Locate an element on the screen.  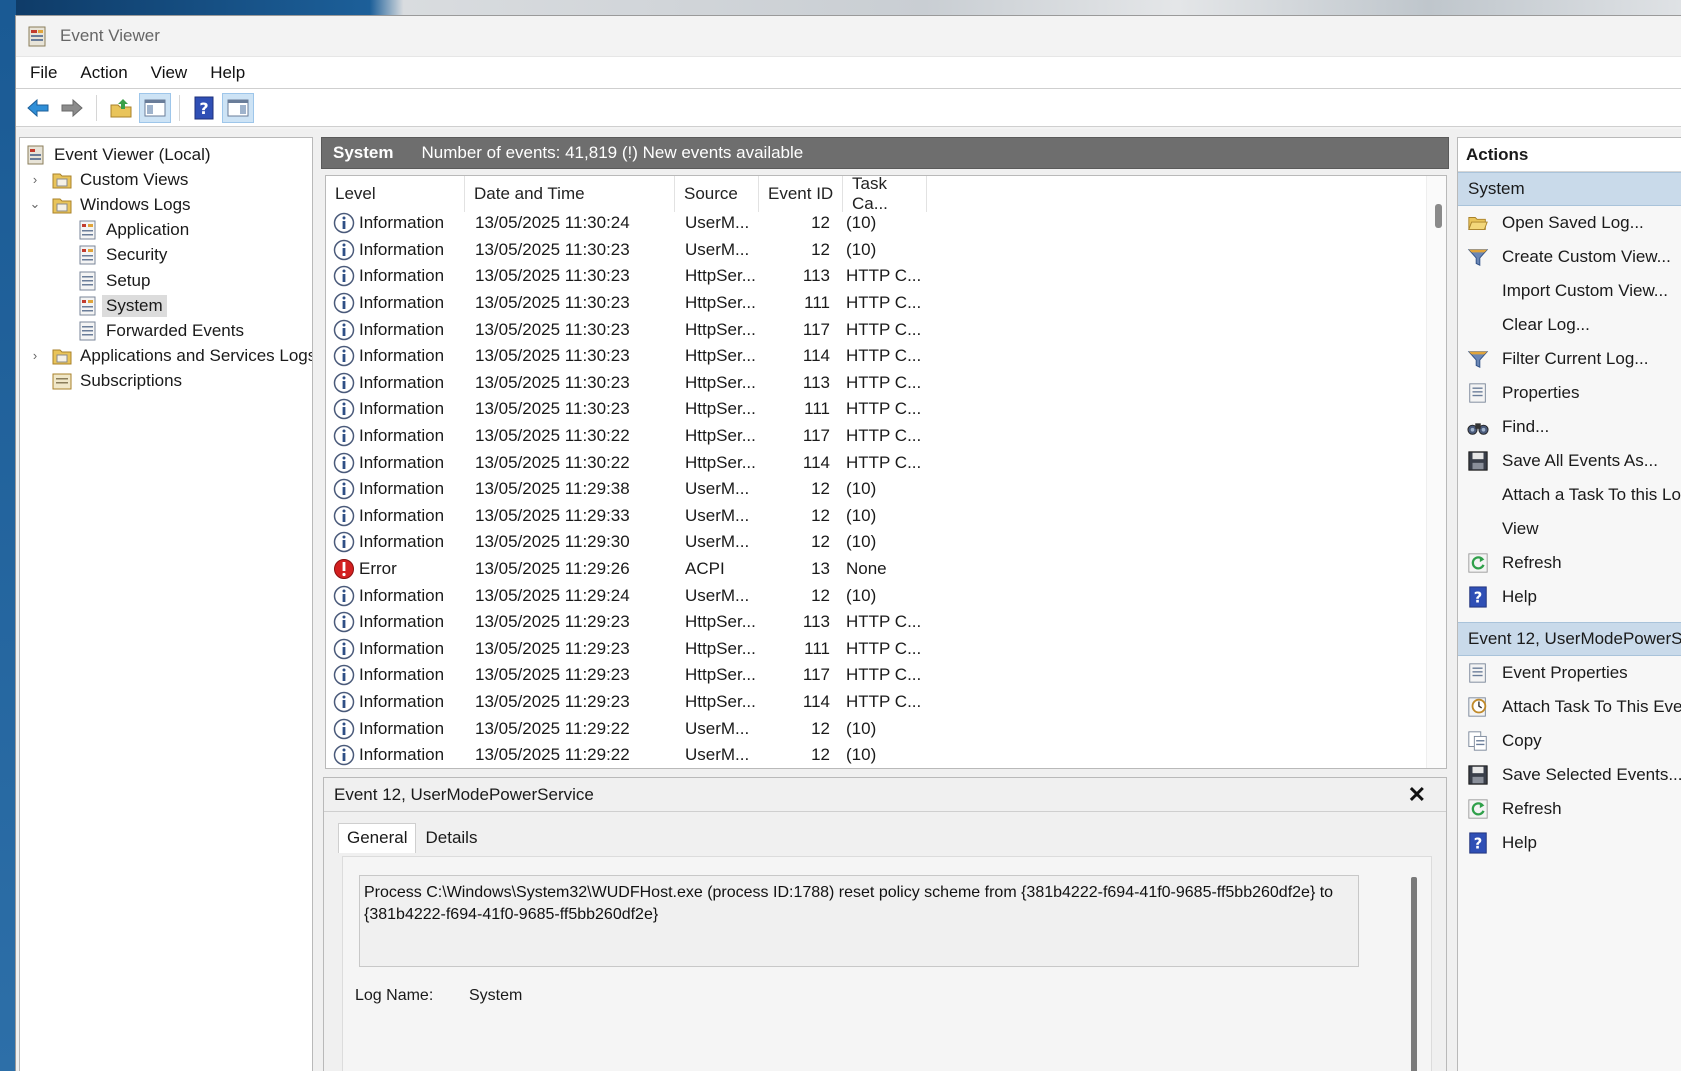
details-scrollbar is located at coordinates (1414, 974).